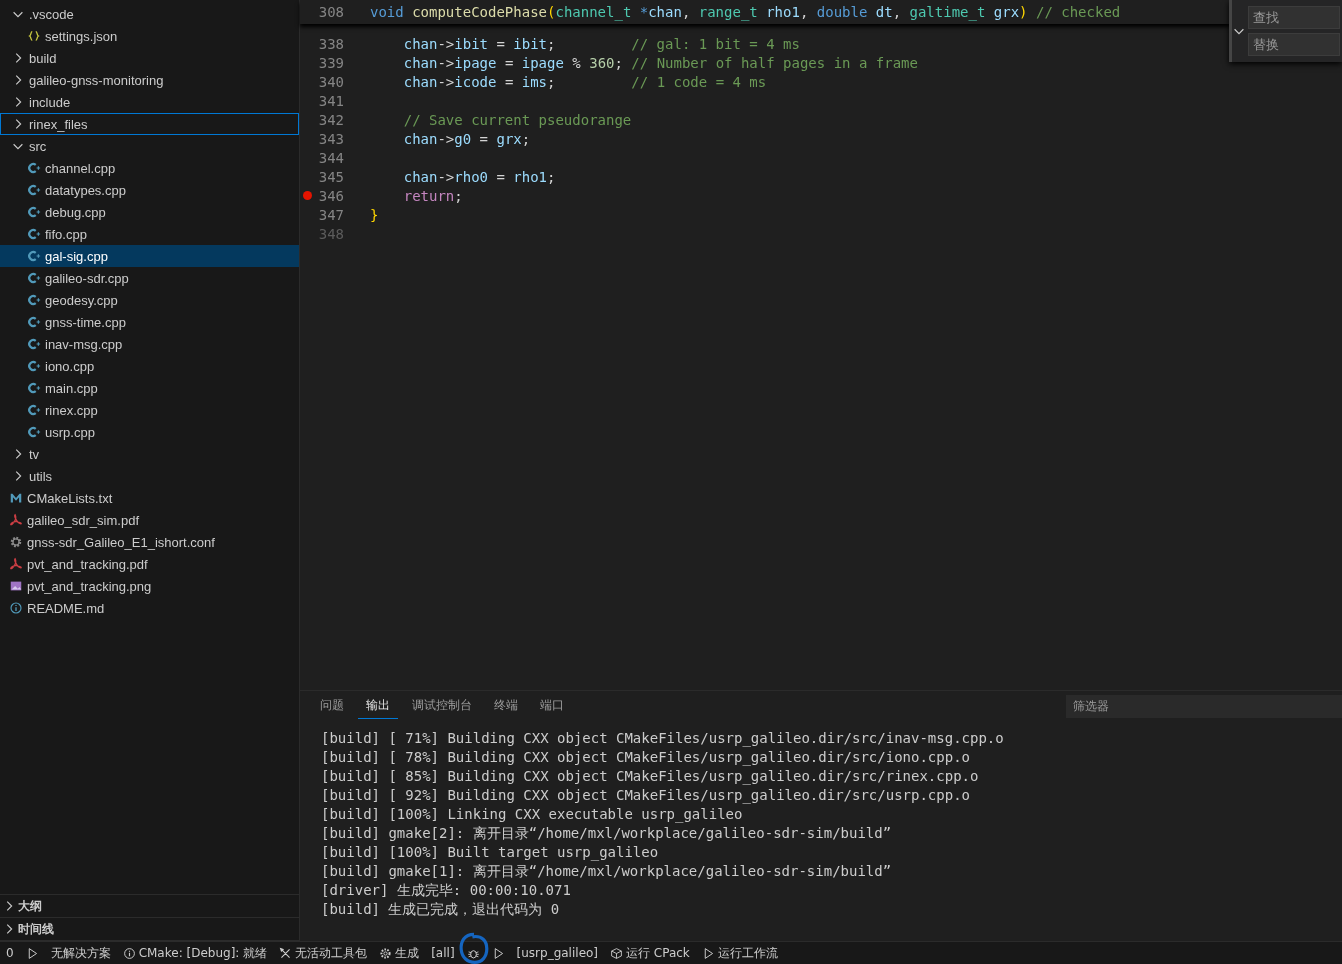 The image size is (1342, 964). I want to click on tree-item: gal-sig.cpp, so click(149, 256).